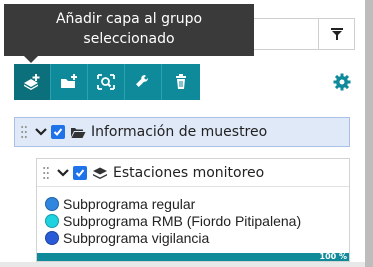 This screenshot has width=373, height=267. I want to click on group-label: Información de muestreo, so click(179, 132).